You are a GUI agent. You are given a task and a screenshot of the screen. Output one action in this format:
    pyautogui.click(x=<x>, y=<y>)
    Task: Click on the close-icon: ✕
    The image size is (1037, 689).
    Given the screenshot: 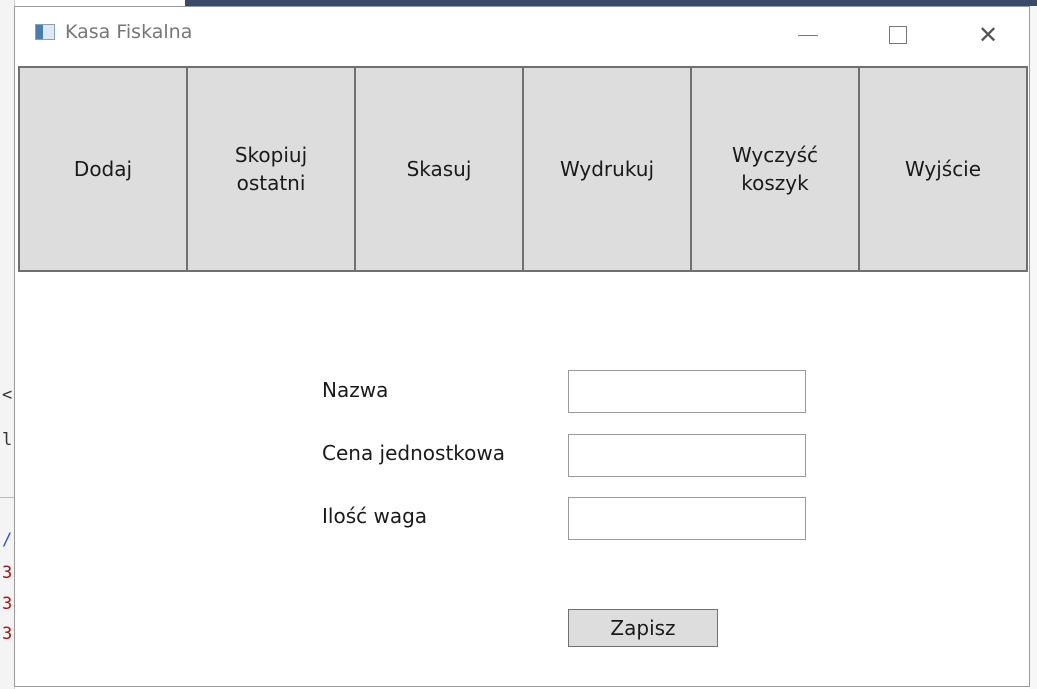 What is the action you would take?
    pyautogui.click(x=988, y=35)
    